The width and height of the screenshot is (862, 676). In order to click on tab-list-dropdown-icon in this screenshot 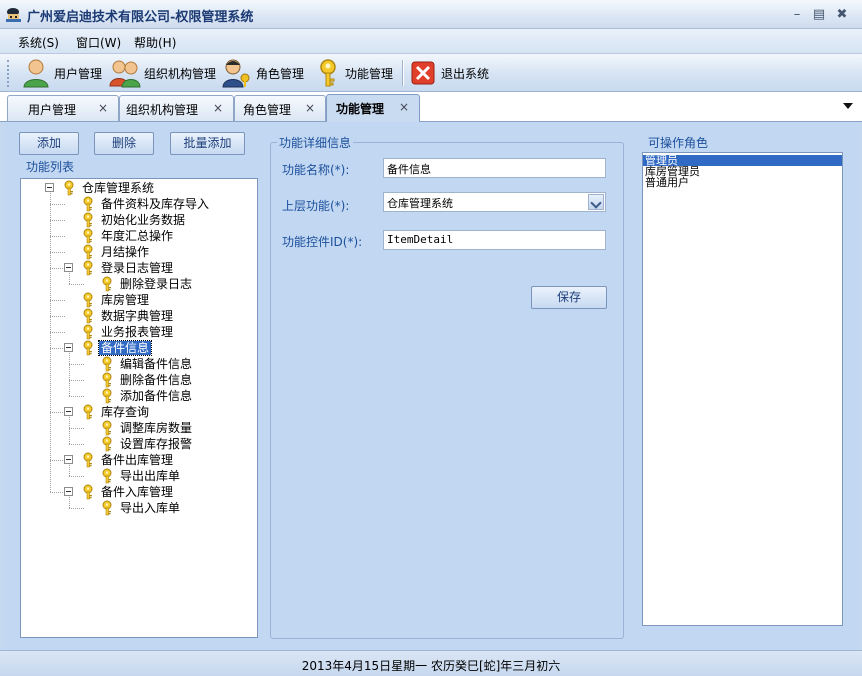, I will do `click(848, 106)`.